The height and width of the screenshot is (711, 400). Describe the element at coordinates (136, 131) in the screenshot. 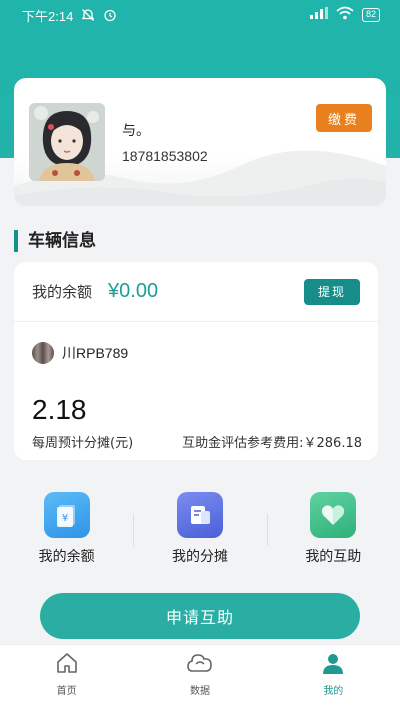

I see `user-name: 与。` at that location.